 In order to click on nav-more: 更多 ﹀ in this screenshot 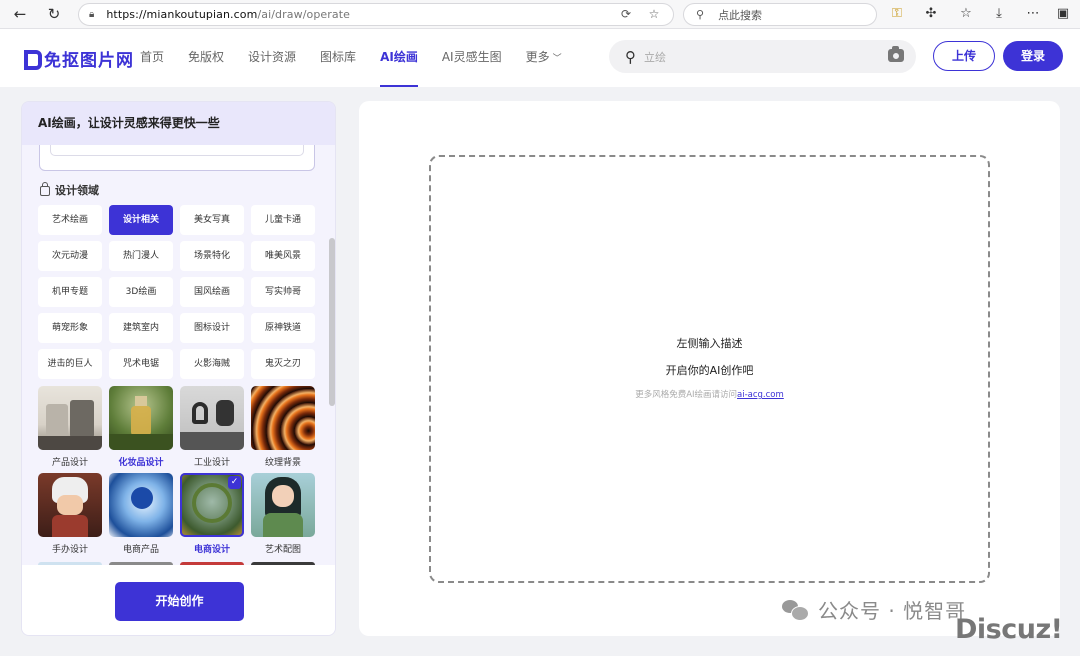, I will do `click(544, 58)`.